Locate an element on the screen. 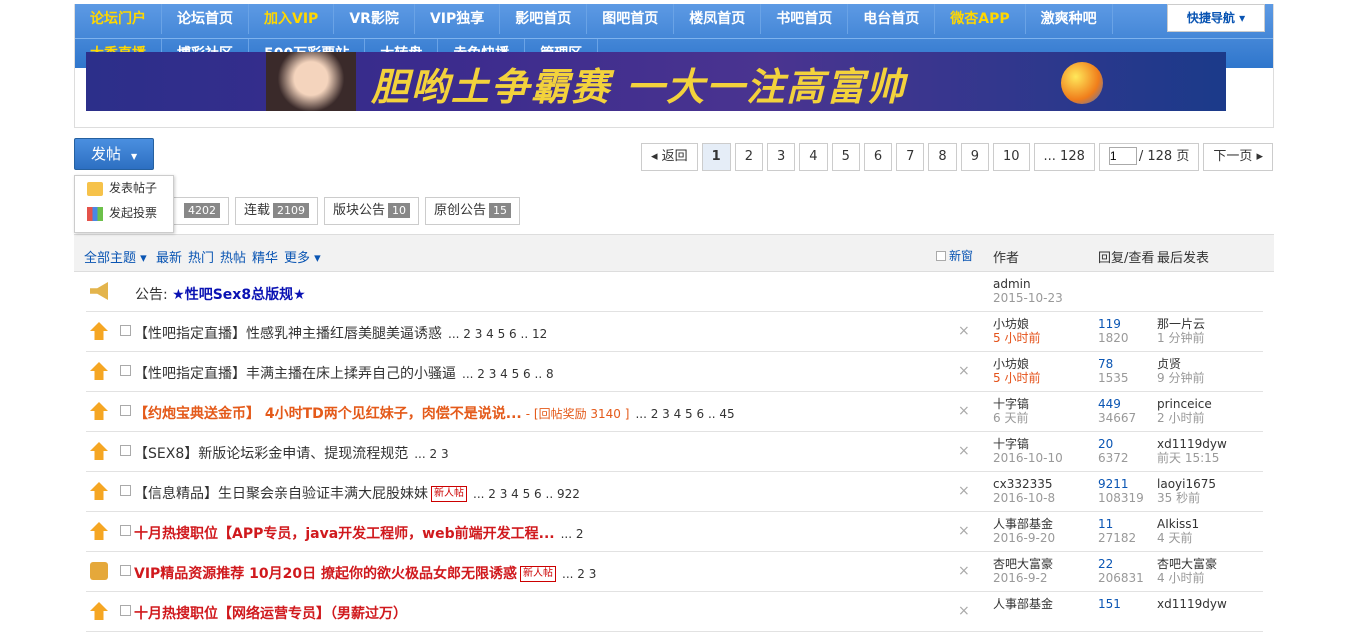 Image resolution: width=1353 pixels, height=632 pixels. reply-count: 20 is located at coordinates (1113, 444).